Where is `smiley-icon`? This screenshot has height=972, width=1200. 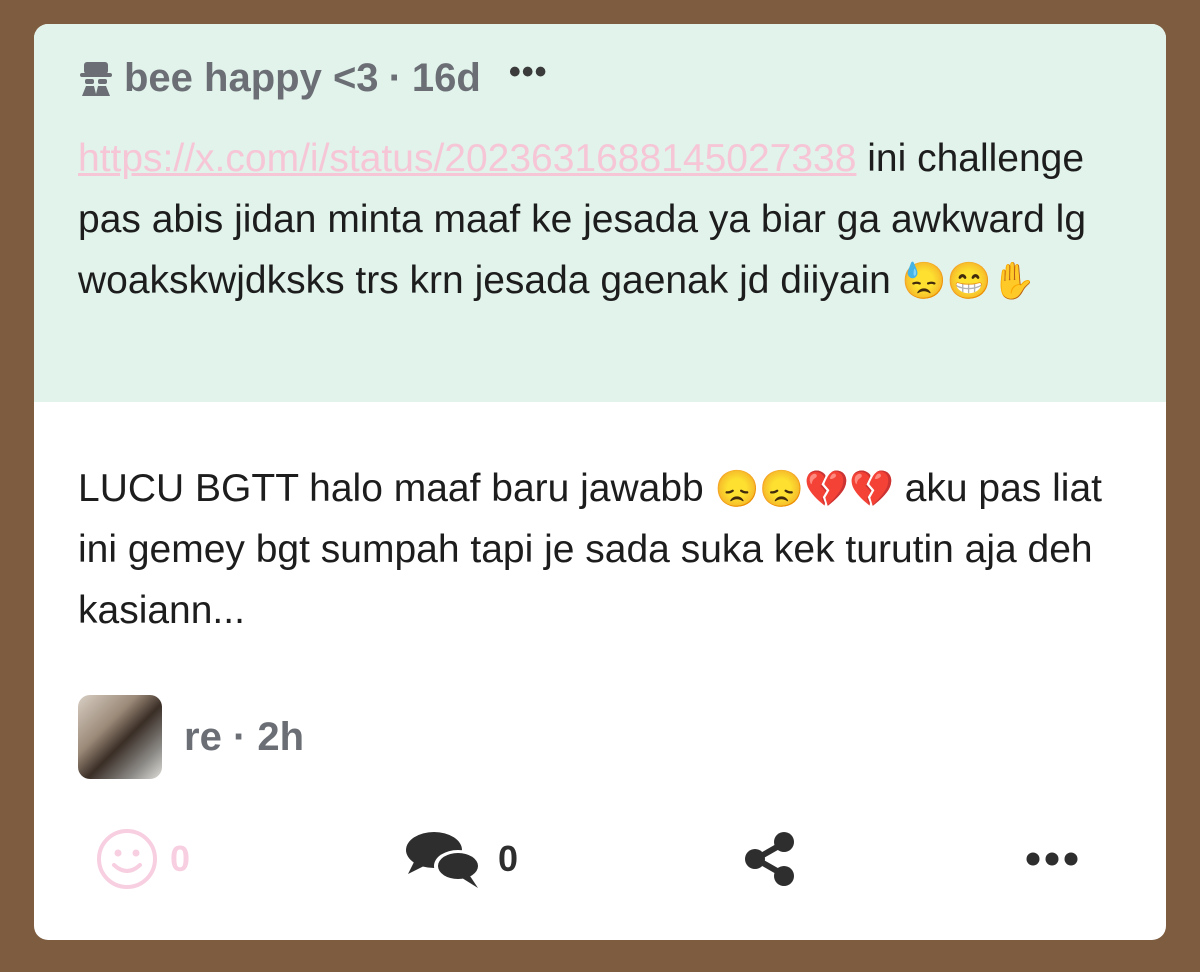
smiley-icon is located at coordinates (127, 859).